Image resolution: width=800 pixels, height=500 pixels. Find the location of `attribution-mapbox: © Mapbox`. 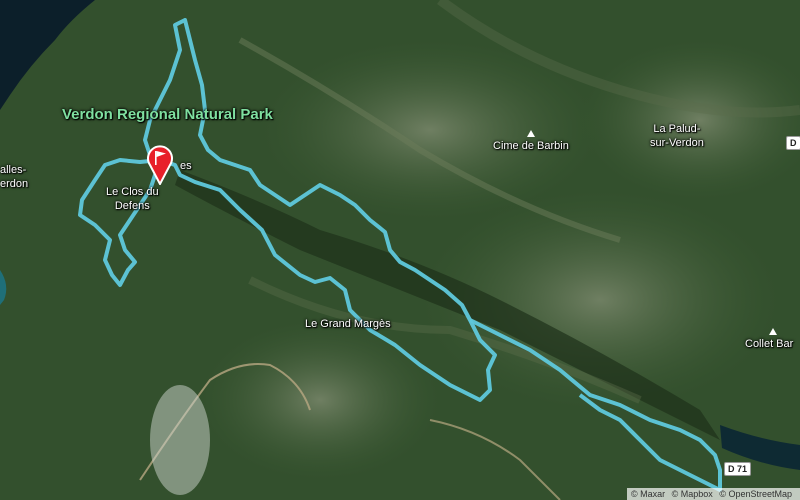

attribution-mapbox: © Mapbox is located at coordinates (692, 494).